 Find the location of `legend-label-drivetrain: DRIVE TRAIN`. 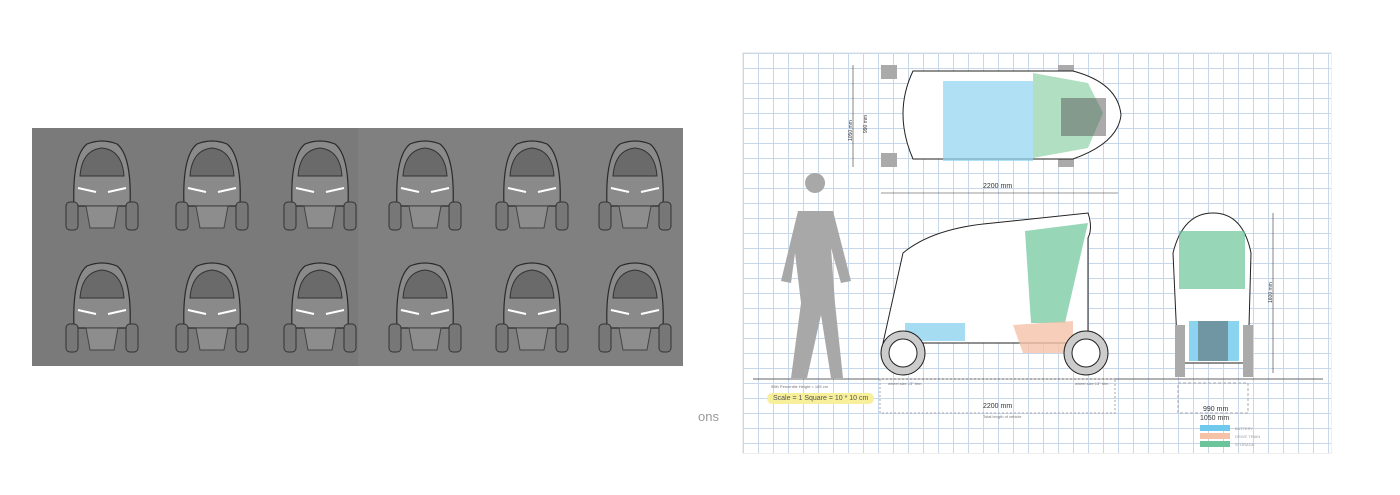

legend-label-drivetrain: DRIVE TRAIN is located at coordinates (1248, 436).